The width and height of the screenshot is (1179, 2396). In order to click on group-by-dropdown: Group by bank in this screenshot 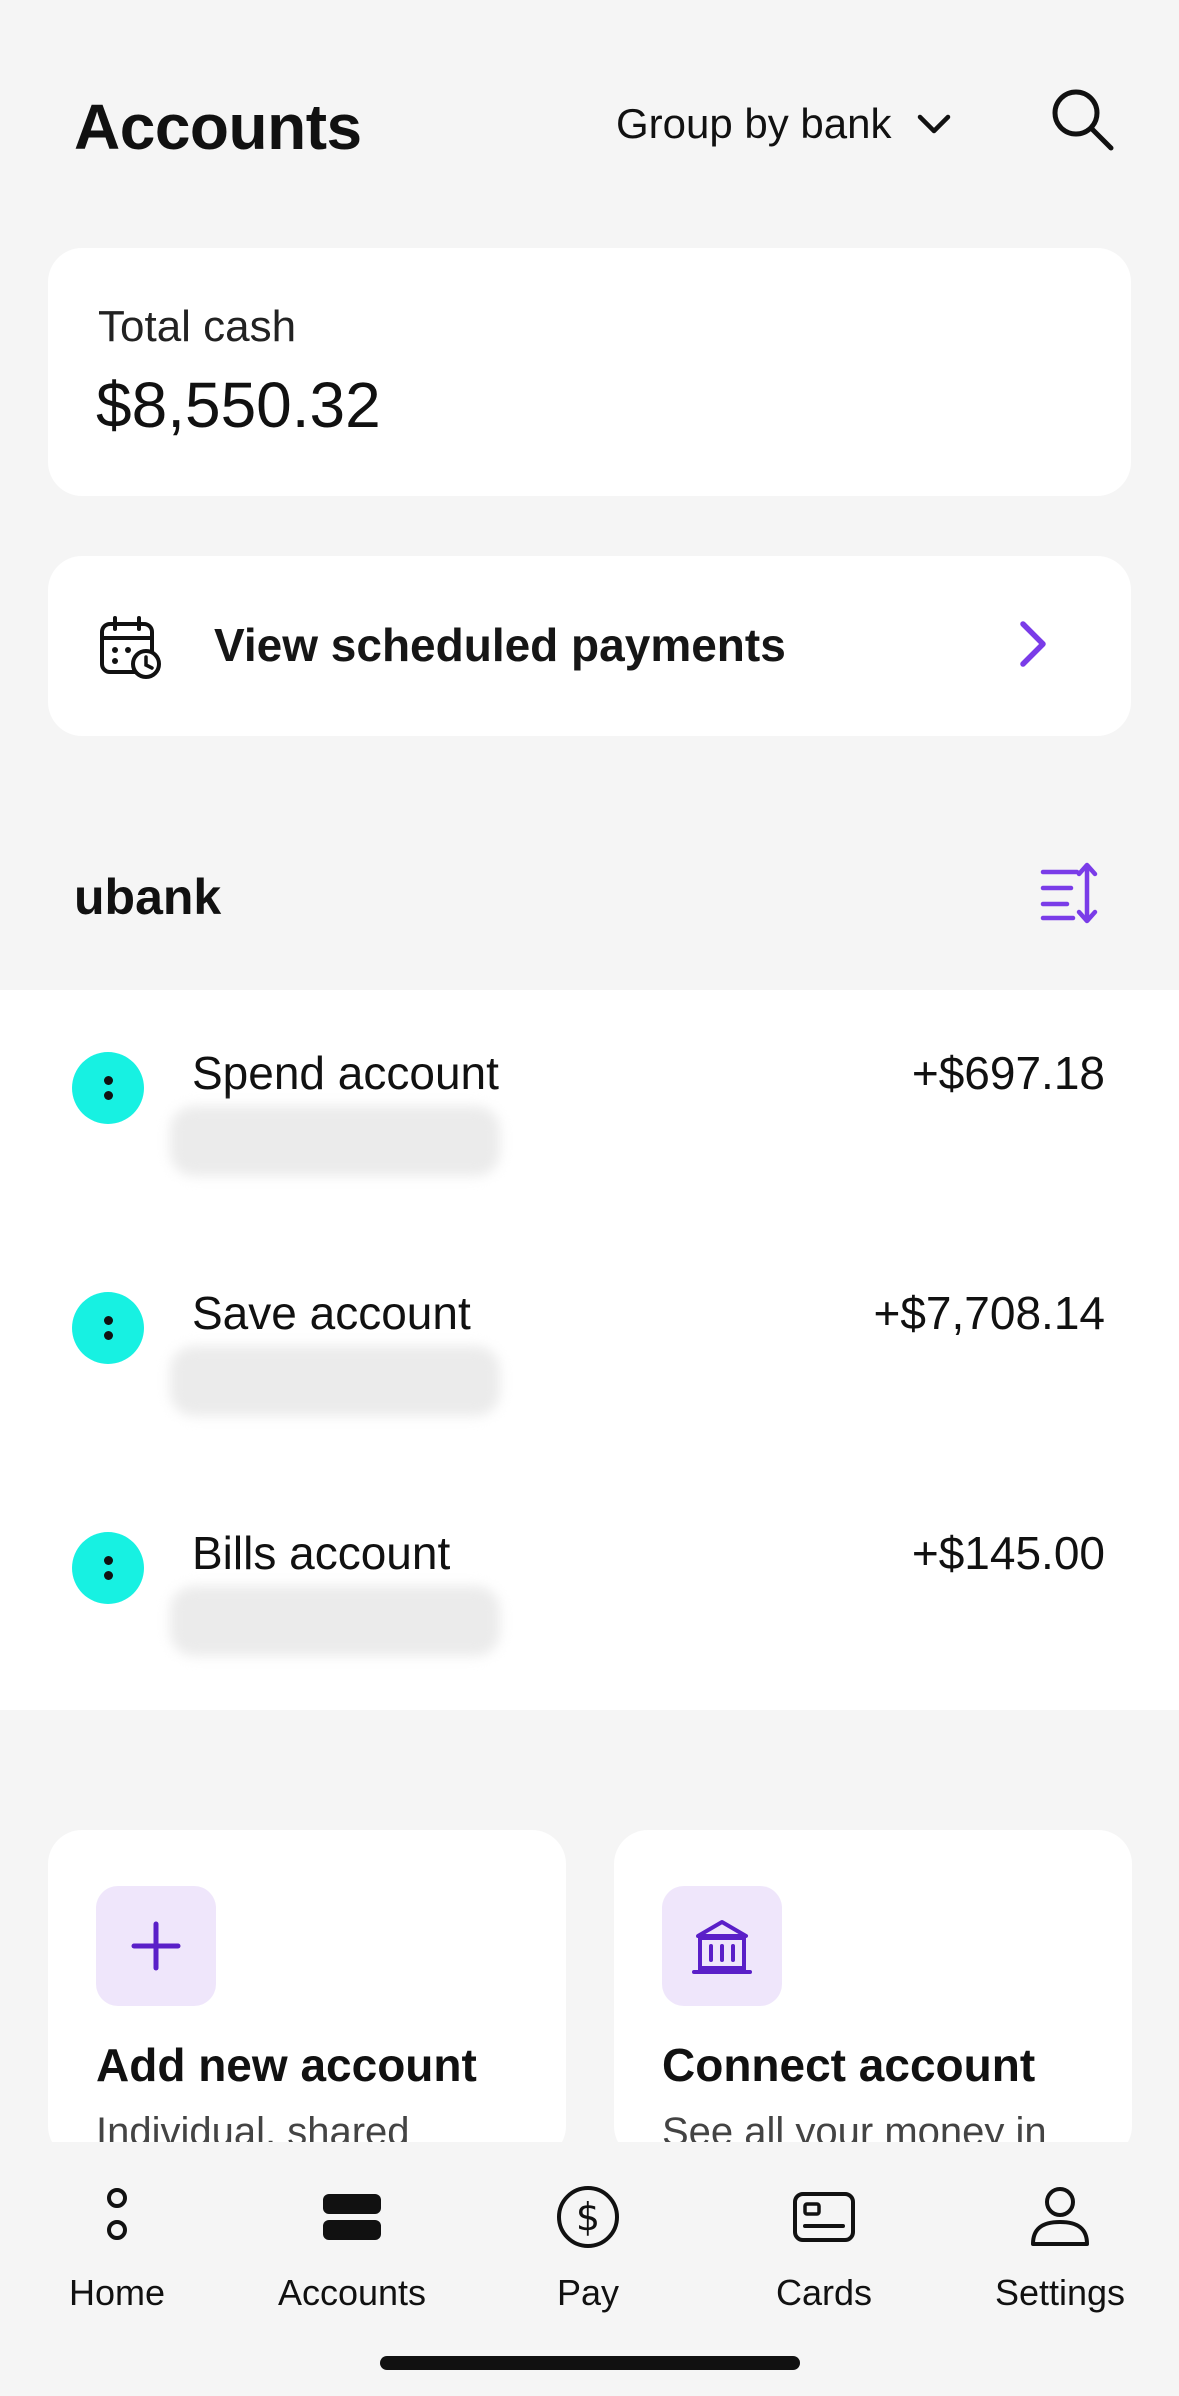, I will do `click(785, 124)`.